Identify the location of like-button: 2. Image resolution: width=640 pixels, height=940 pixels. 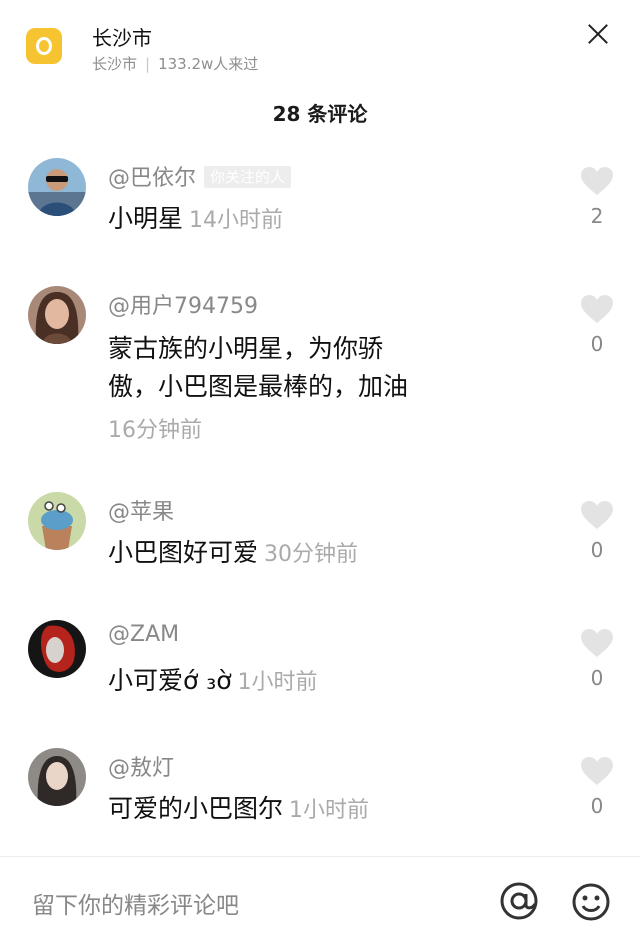
(597, 197).